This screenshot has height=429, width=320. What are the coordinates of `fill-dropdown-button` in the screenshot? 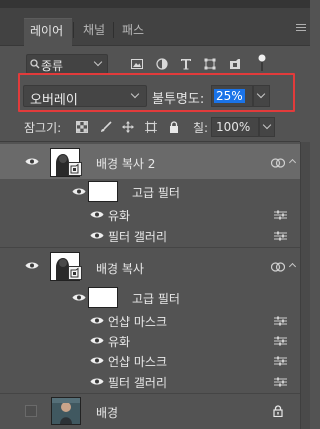 It's located at (267, 127).